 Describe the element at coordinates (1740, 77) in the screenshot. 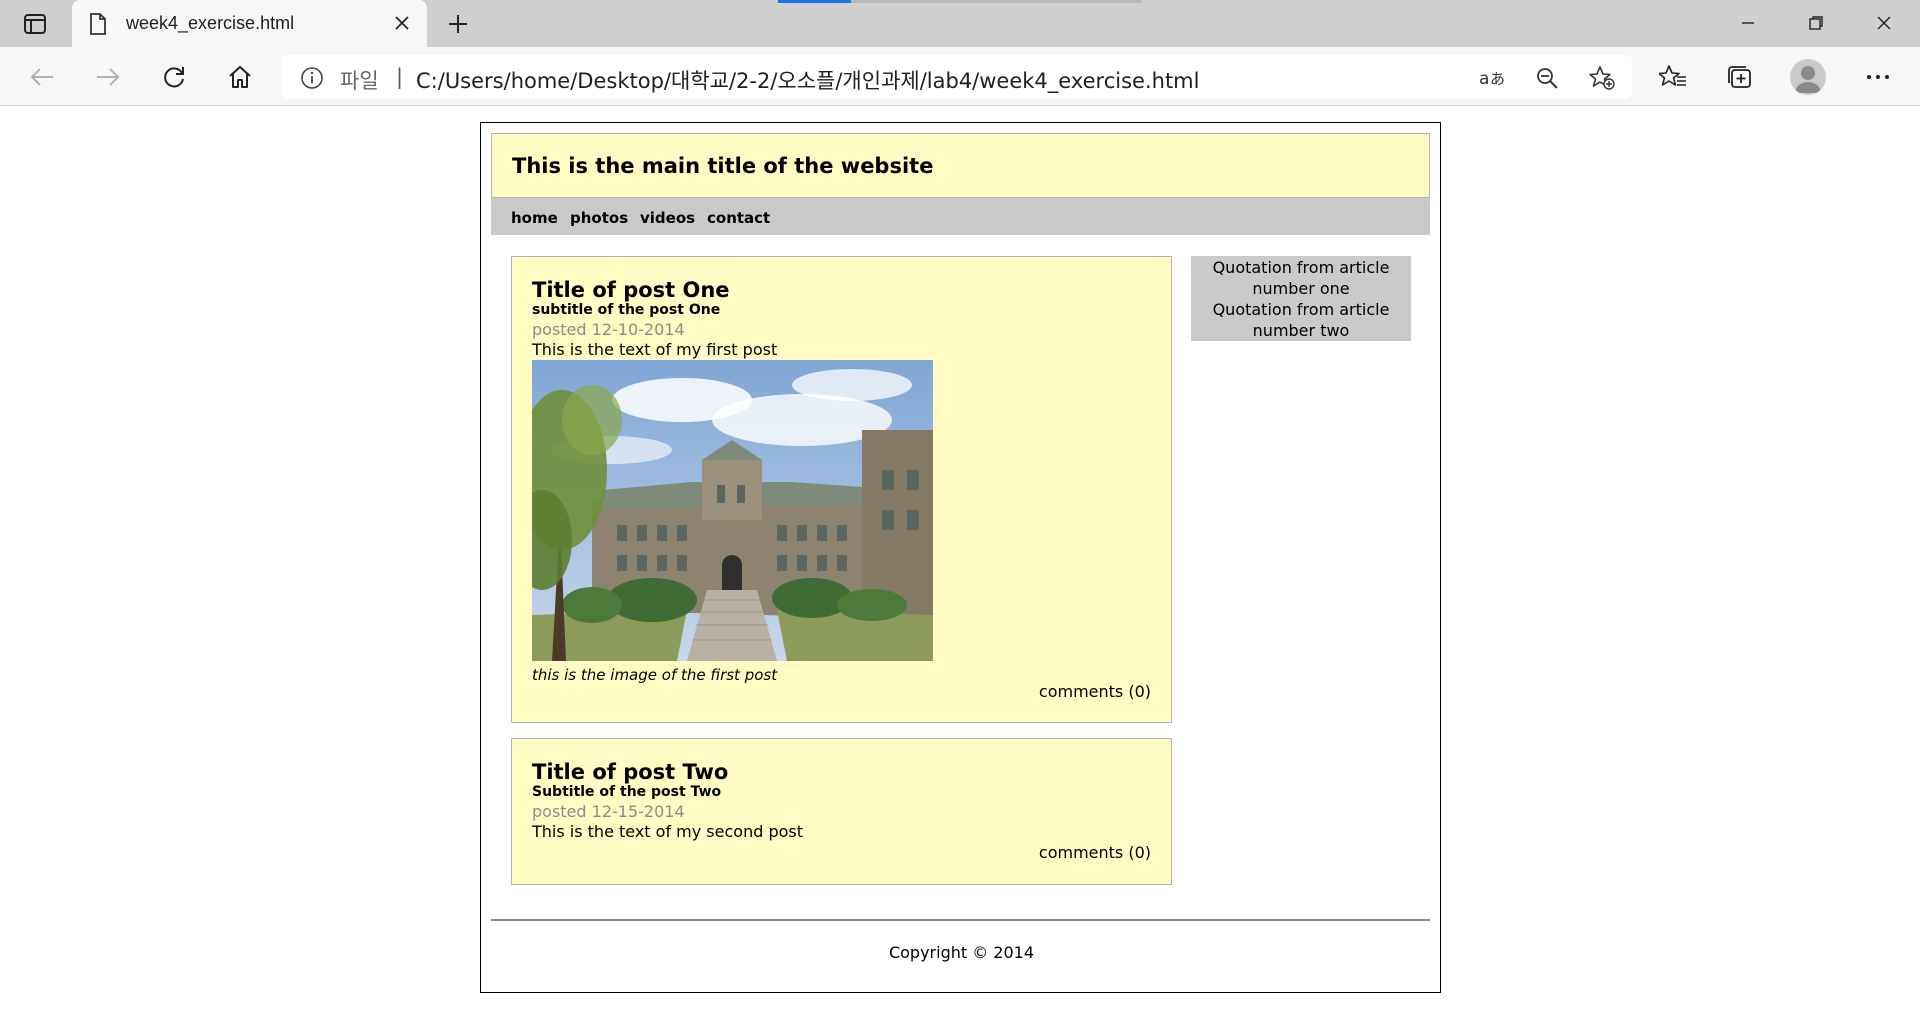

I see `collections-icon` at that location.